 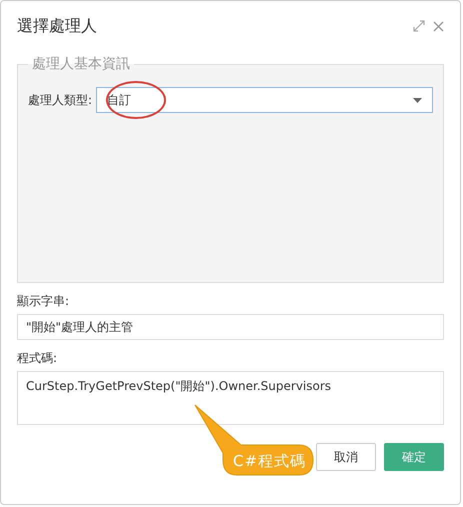 I want to click on cancel-button: 取消, so click(x=346, y=457).